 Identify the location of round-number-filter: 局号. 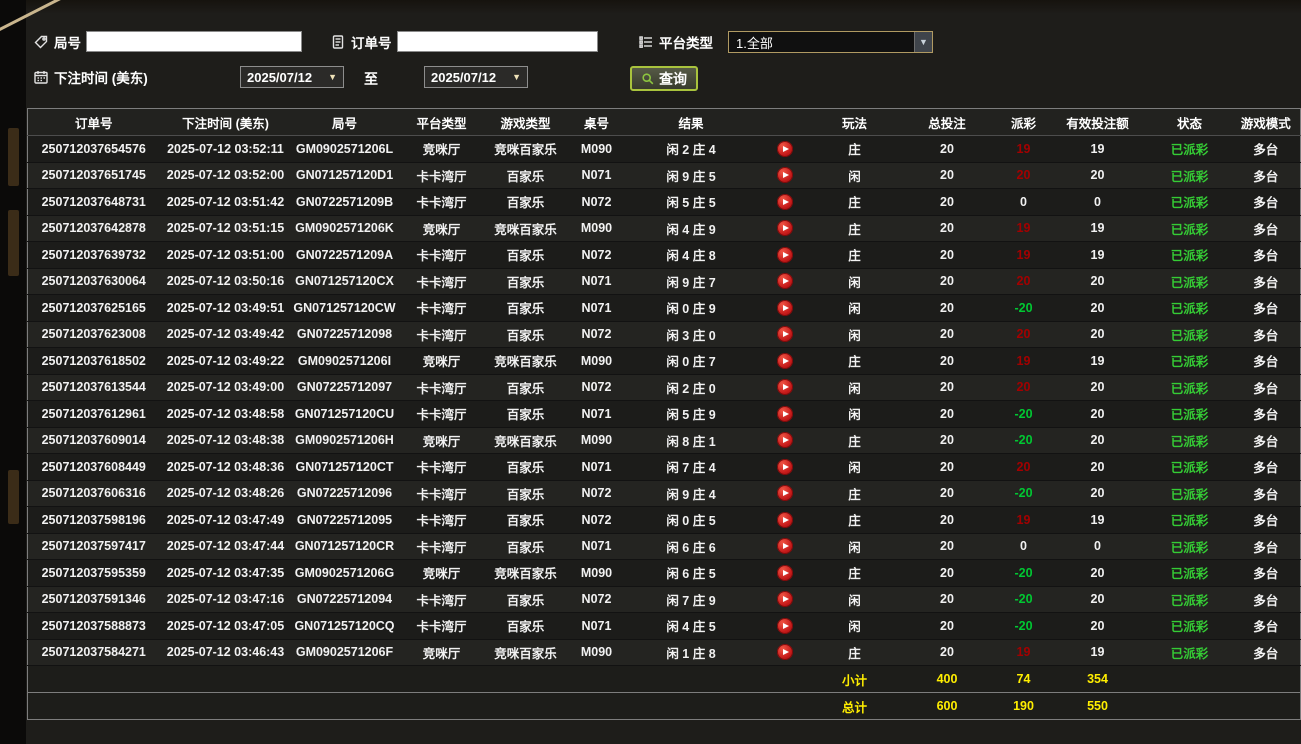
(167, 41).